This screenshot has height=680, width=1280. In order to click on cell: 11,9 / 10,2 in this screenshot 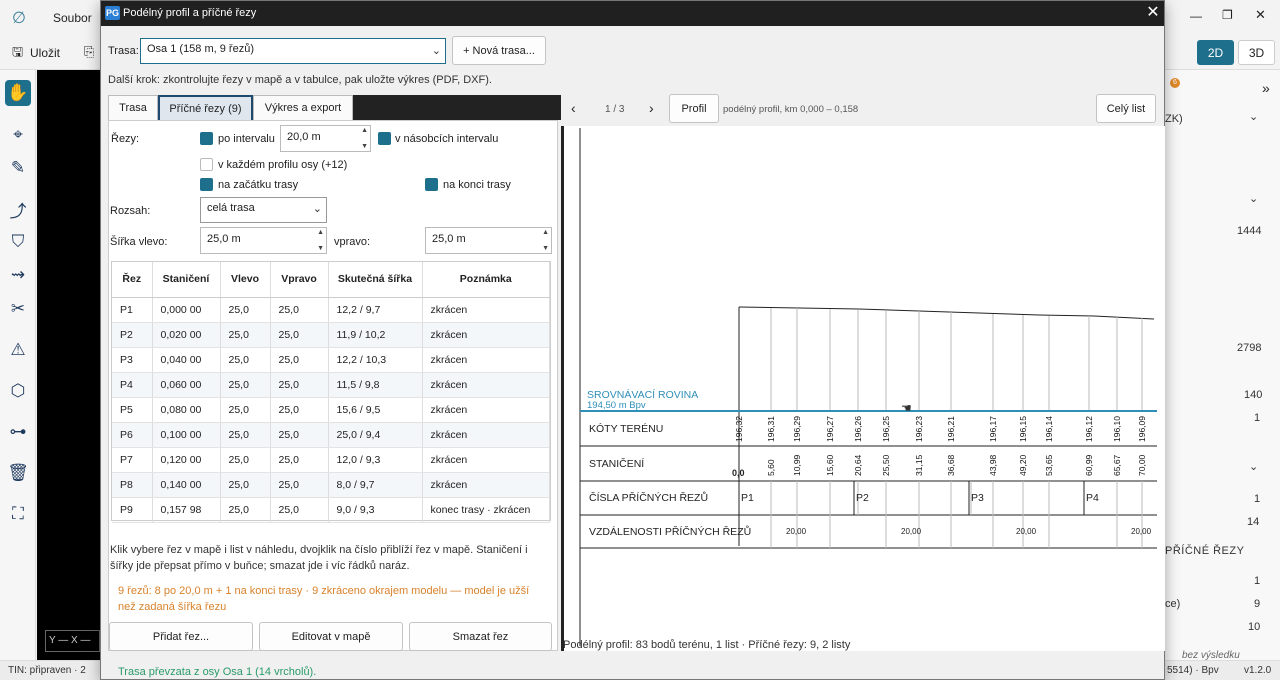, I will do `click(375, 335)`.